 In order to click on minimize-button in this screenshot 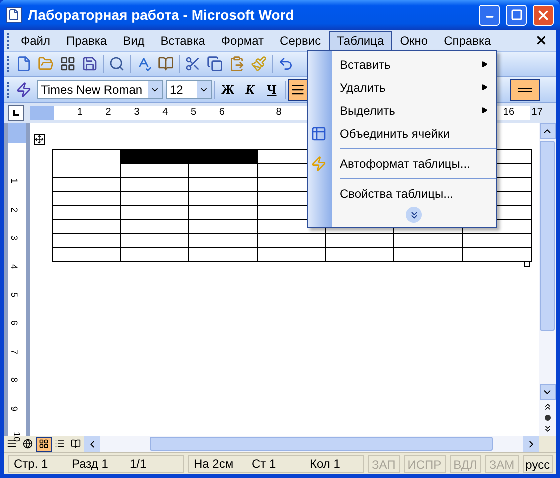, I will do `click(489, 15)`.